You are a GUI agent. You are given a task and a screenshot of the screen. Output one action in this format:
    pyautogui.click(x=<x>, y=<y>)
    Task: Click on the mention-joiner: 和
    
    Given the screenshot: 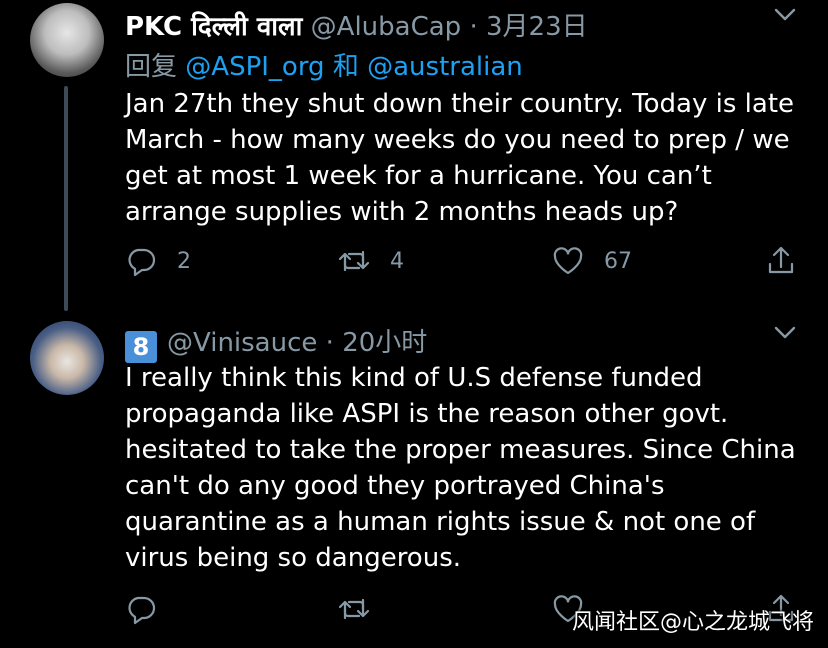 What is the action you would take?
    pyautogui.click(x=345, y=67)
    